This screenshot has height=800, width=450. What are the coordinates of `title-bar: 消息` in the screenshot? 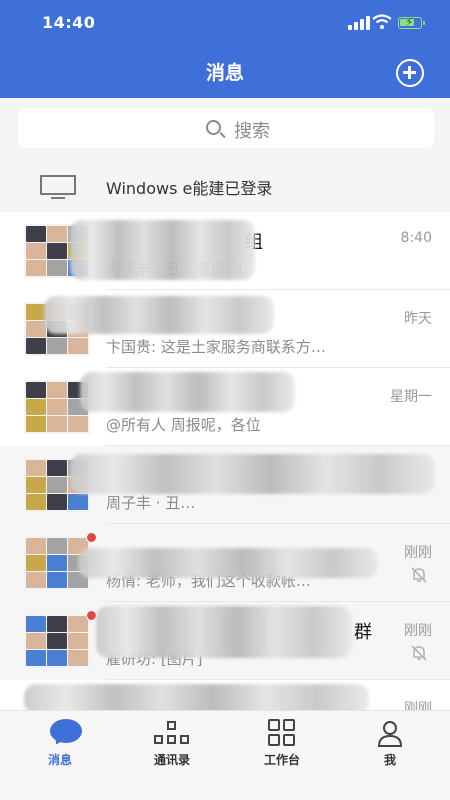 It's located at (225, 72).